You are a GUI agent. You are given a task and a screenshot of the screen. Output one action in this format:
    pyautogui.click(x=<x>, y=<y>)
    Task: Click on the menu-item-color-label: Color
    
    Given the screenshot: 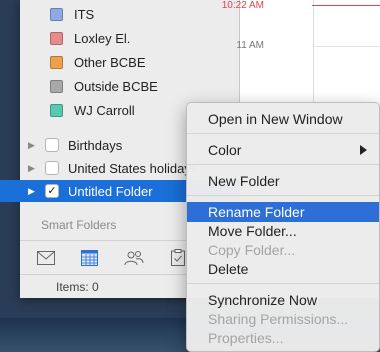 What is the action you would take?
    pyautogui.click(x=225, y=150)
    